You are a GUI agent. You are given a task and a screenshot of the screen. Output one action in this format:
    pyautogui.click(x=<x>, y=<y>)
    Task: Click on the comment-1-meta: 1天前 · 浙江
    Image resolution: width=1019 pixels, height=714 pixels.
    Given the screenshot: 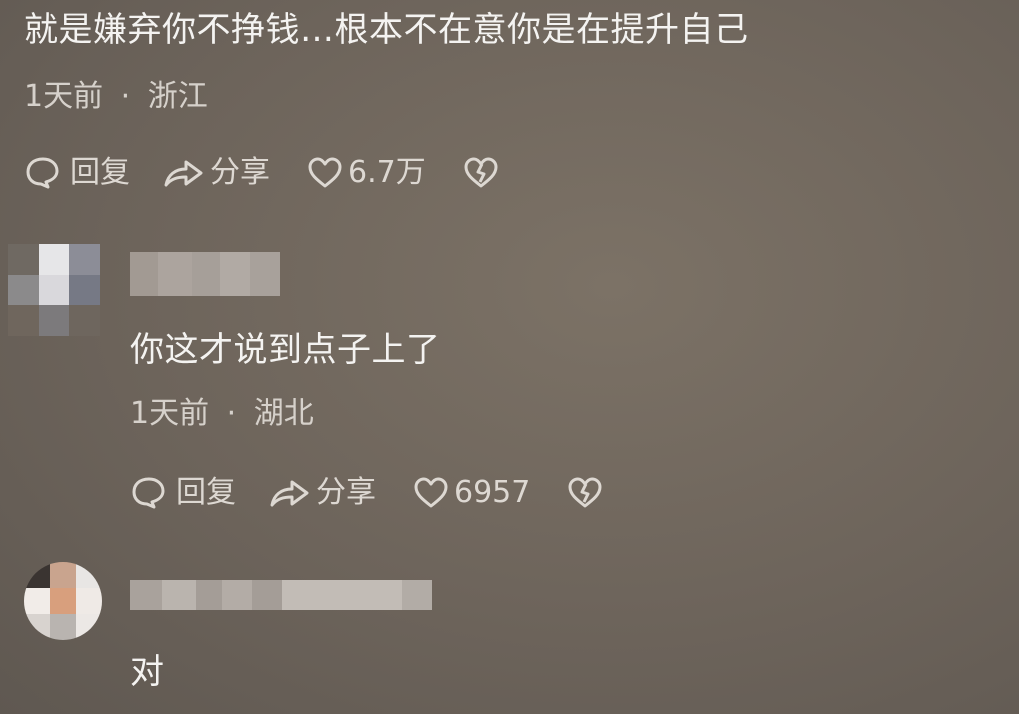 What is the action you would take?
    pyautogui.click(x=116, y=97)
    